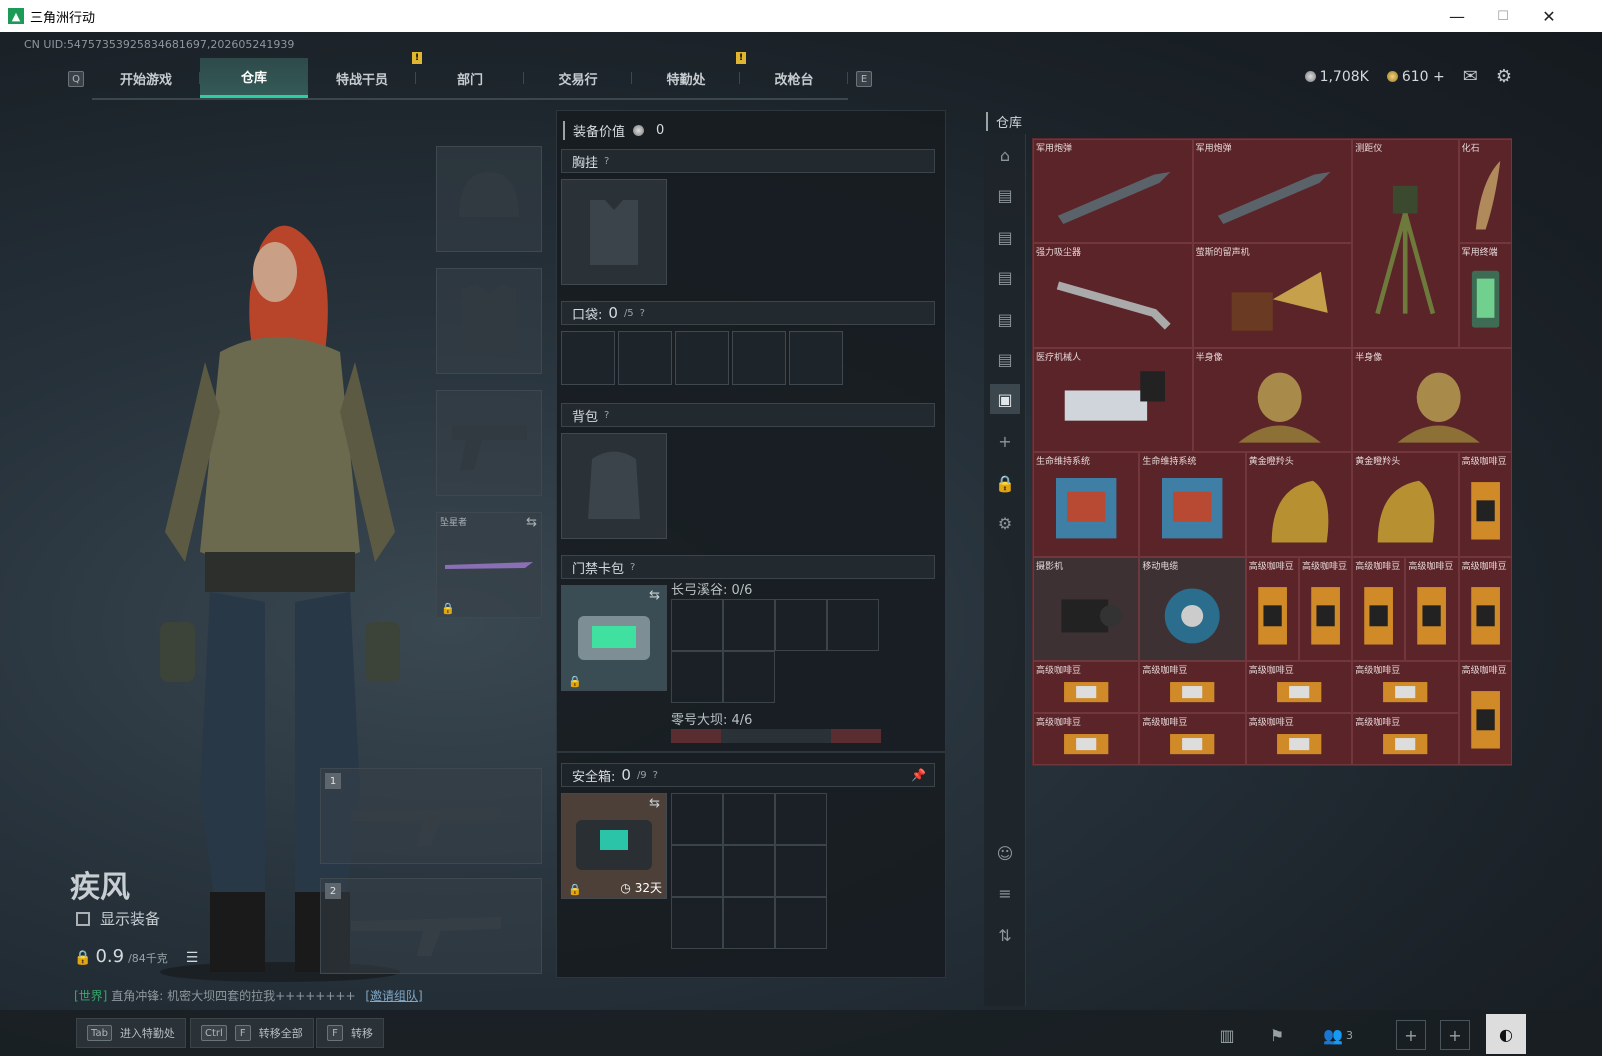 This screenshot has height=1056, width=1602. I want to click on sort-icon: ⇅, so click(1005, 935).